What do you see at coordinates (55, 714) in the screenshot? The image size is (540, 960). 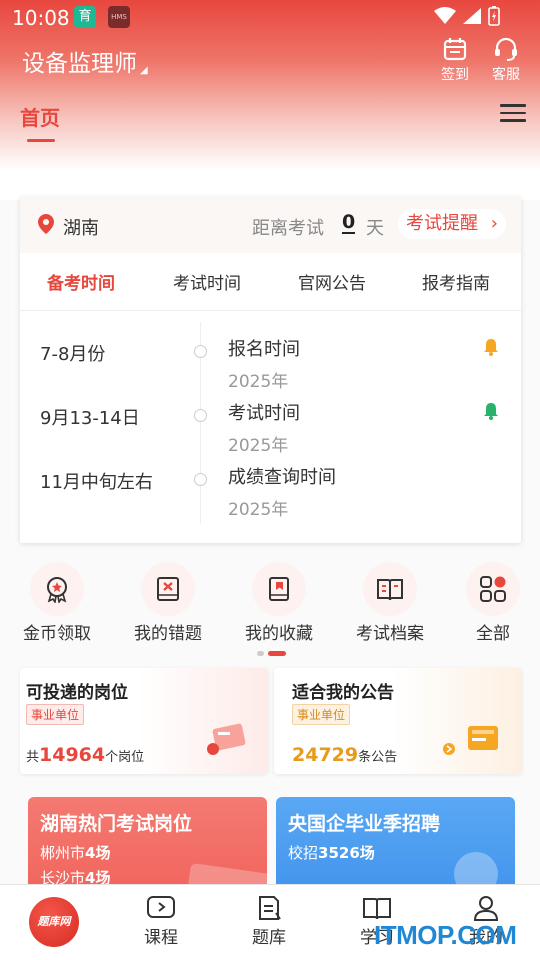 I see `jobs-card-tag: 事业单位` at bounding box center [55, 714].